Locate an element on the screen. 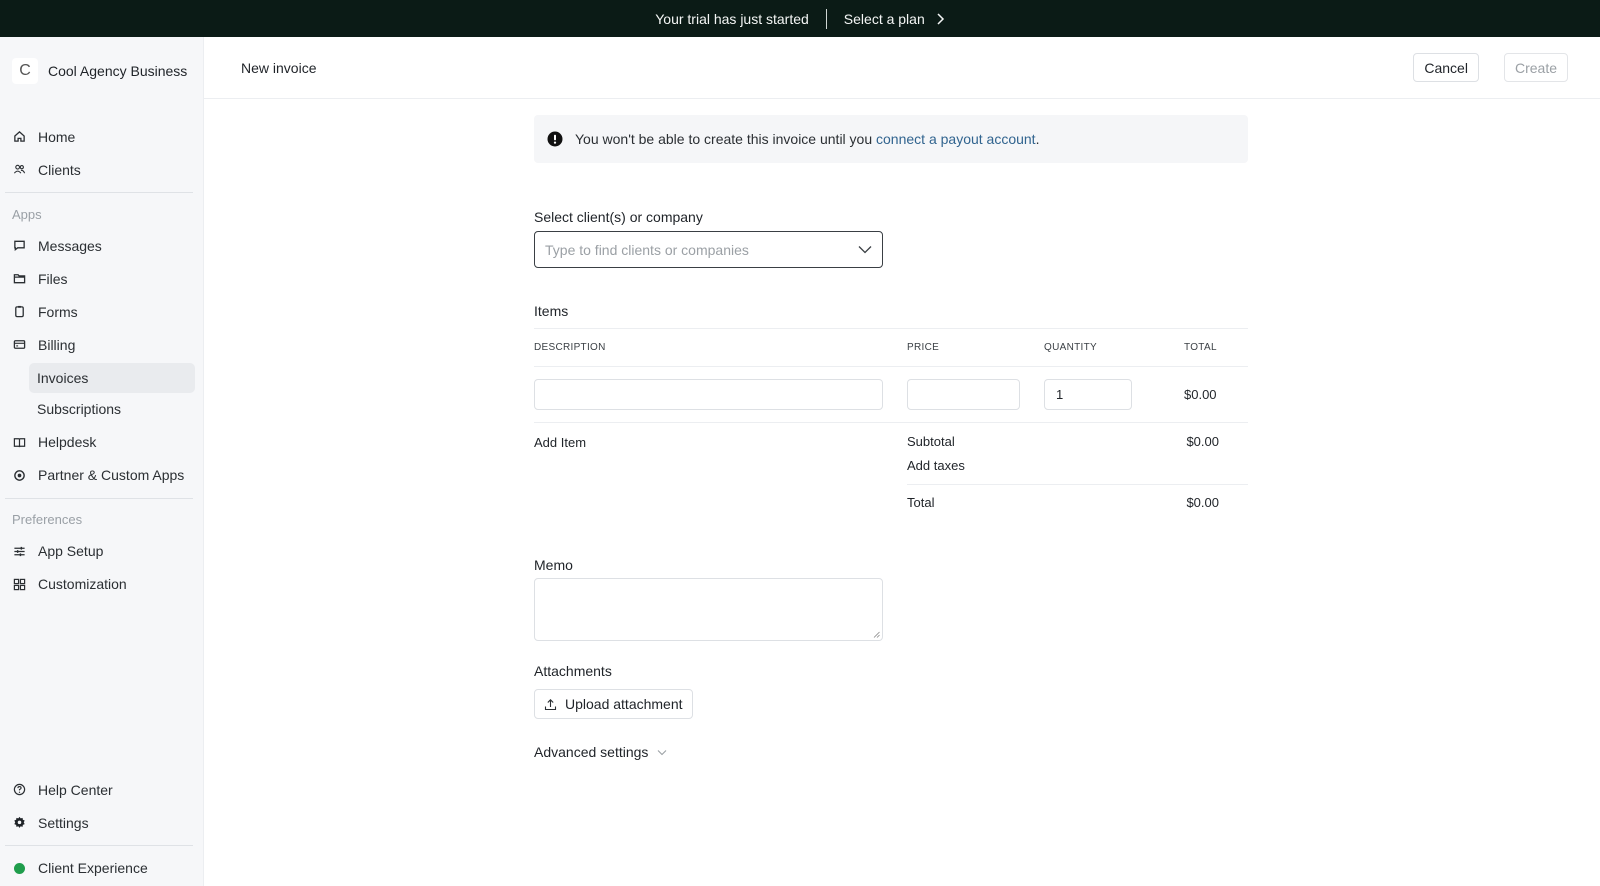 Image resolution: width=1600 pixels, height=886 pixels. trial-message: Your trial has just started is located at coordinates (732, 18).